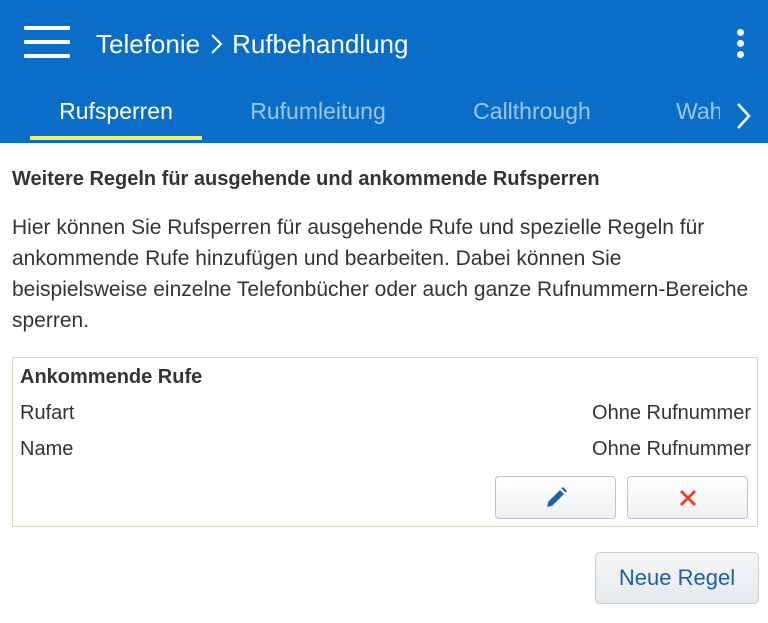  I want to click on delete-button, so click(687, 497).